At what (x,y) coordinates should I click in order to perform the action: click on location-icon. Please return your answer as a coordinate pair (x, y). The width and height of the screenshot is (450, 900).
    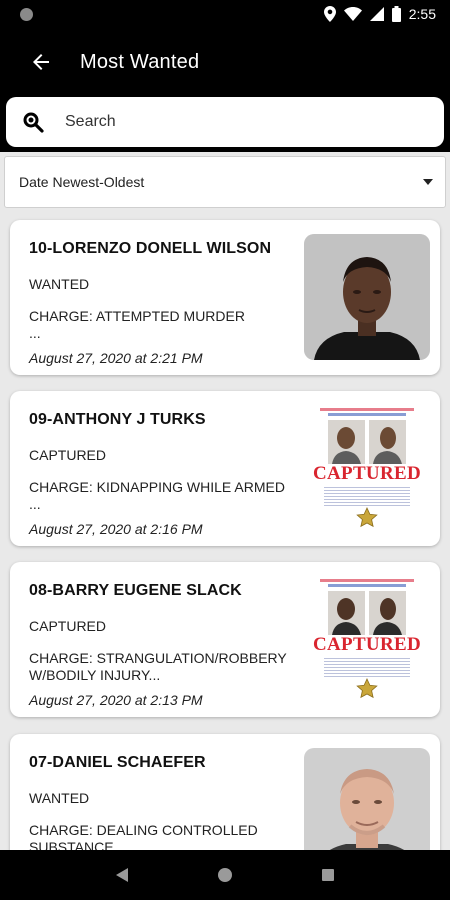
    Looking at the image, I should click on (329, 14).